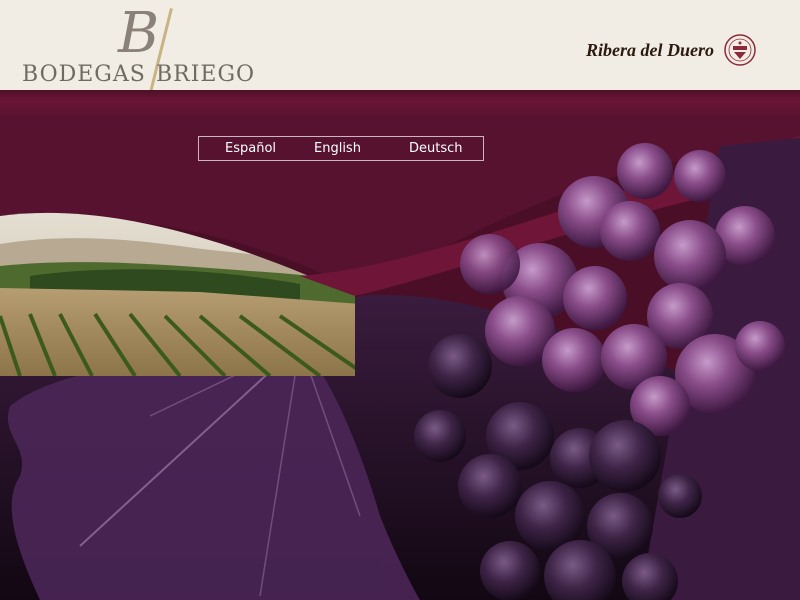 The image size is (800, 600). What do you see at coordinates (436, 148) in the screenshot?
I see `language-link-german: Deutsch` at bounding box center [436, 148].